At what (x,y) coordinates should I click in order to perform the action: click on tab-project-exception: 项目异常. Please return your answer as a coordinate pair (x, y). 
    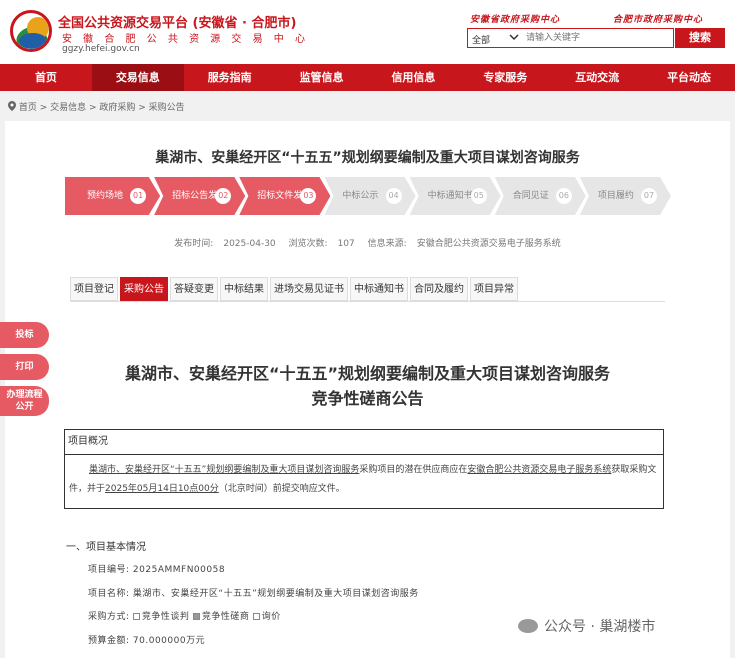
    Looking at the image, I should click on (494, 289).